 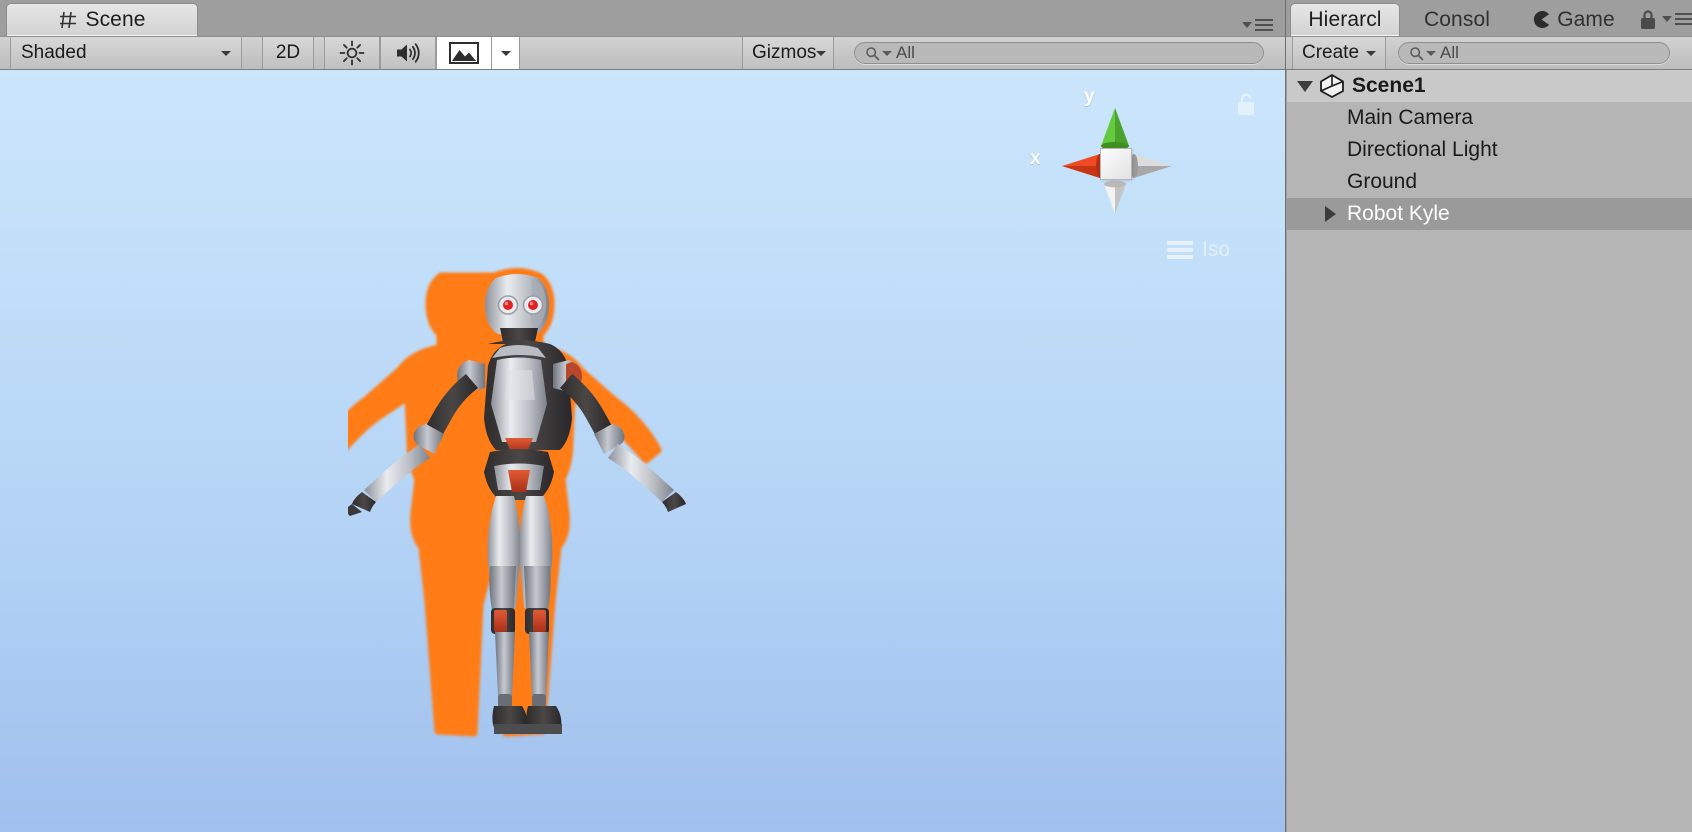 What do you see at coordinates (1215, 249) in the screenshot?
I see `gizmo-projection-label: Iso` at bounding box center [1215, 249].